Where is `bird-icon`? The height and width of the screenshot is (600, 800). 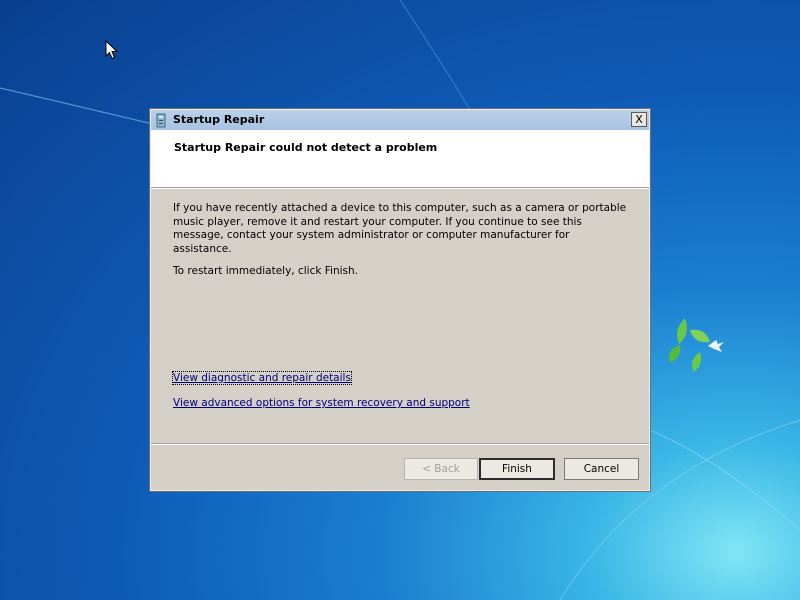 bird-icon is located at coordinates (716, 346).